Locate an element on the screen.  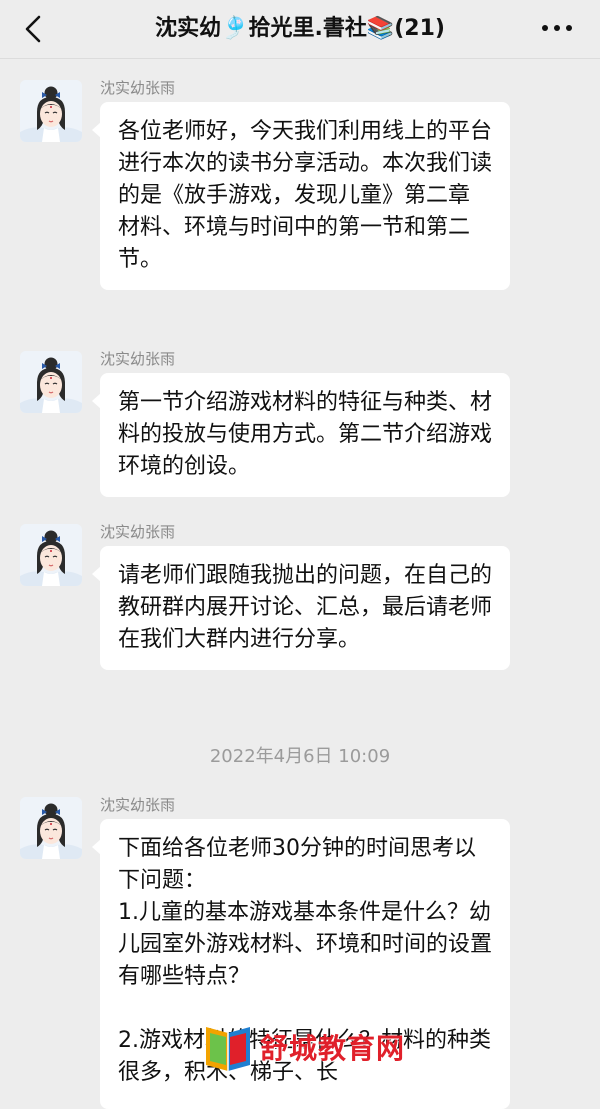
watermark-text: 舒城教育网 is located at coordinates (333, 1048).